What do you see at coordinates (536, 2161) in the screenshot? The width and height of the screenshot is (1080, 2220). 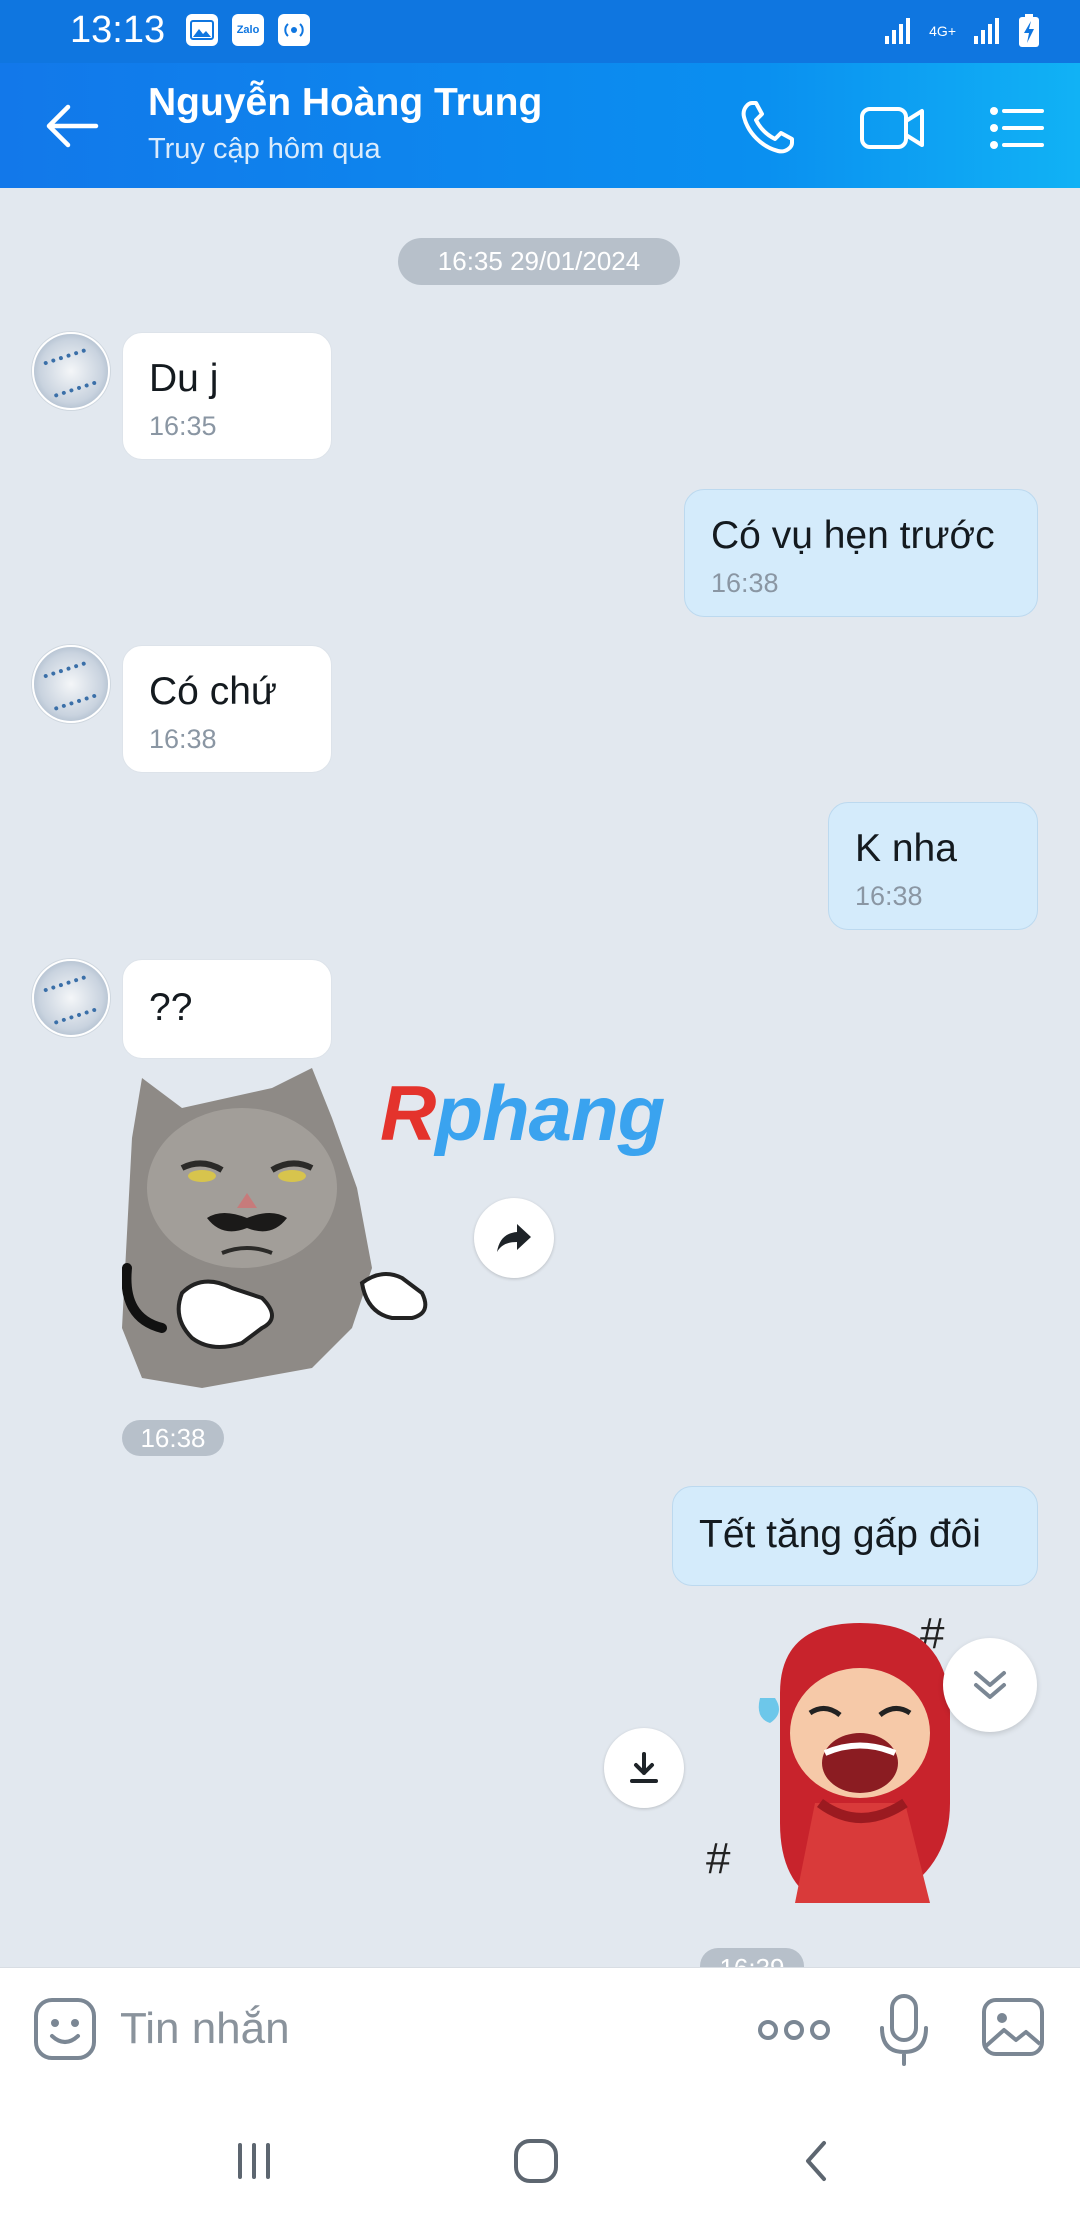 I see `home-icon` at bounding box center [536, 2161].